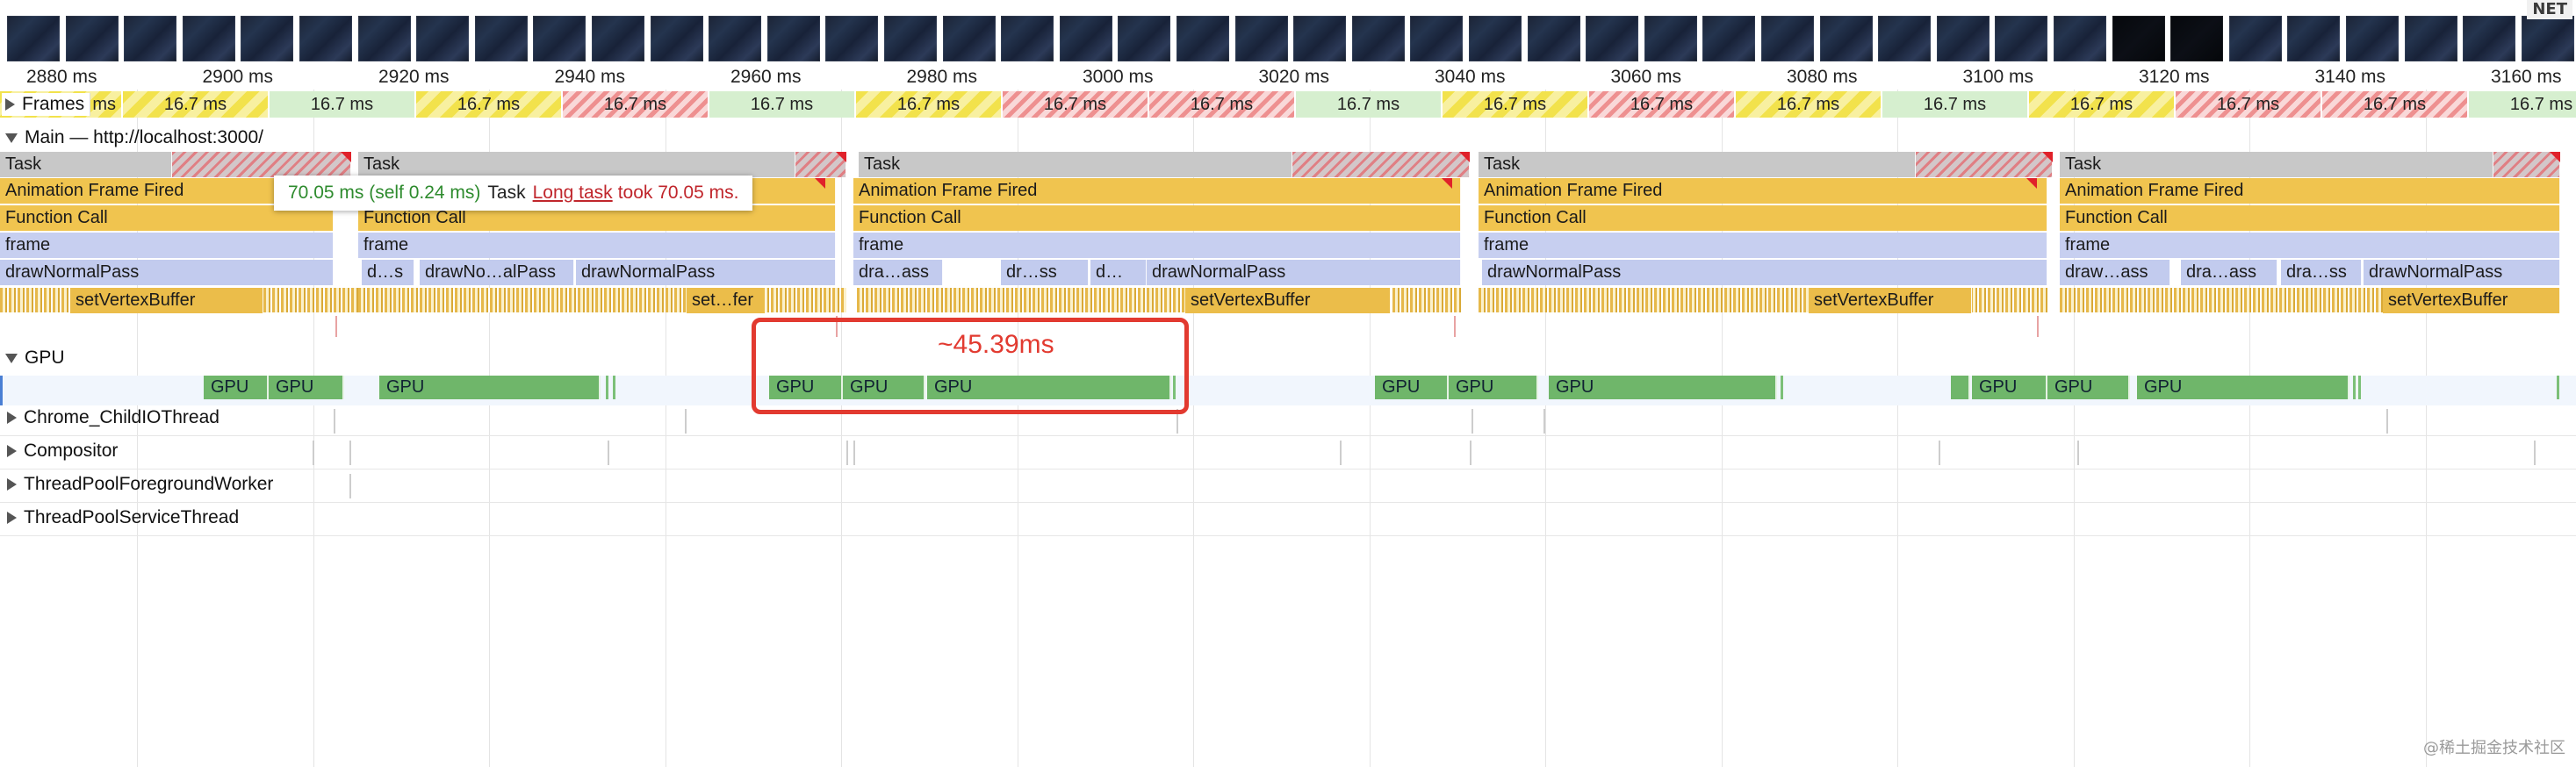 The image size is (2576, 767). I want to click on thread-row: ThreadPoolServiceThread, so click(1288, 519).